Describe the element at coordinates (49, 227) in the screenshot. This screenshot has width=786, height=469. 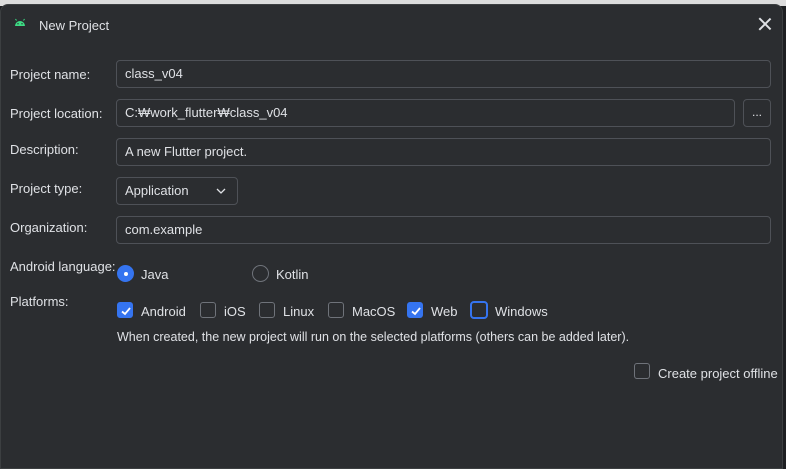
I see `organization-label: Organization:` at that location.